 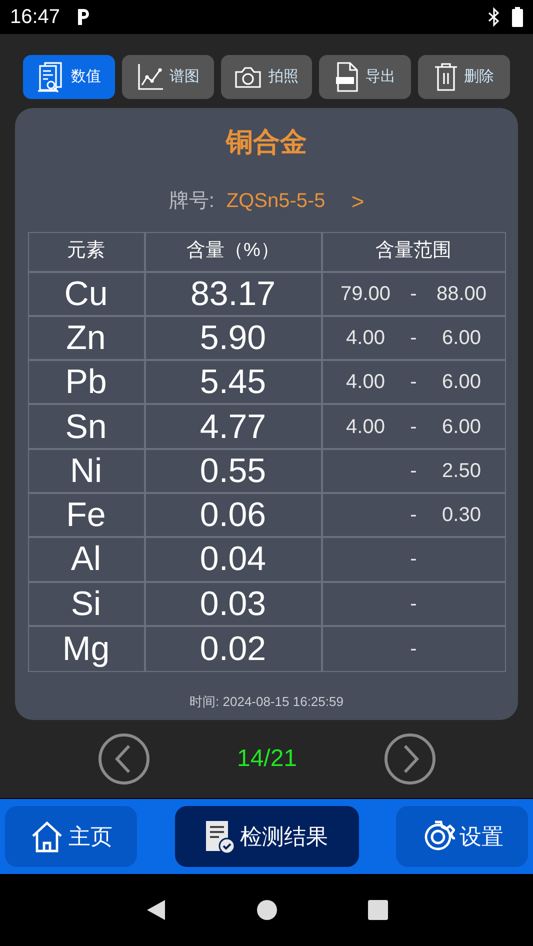 I want to click on toolbar-tab: 拍照, so click(x=266, y=77).